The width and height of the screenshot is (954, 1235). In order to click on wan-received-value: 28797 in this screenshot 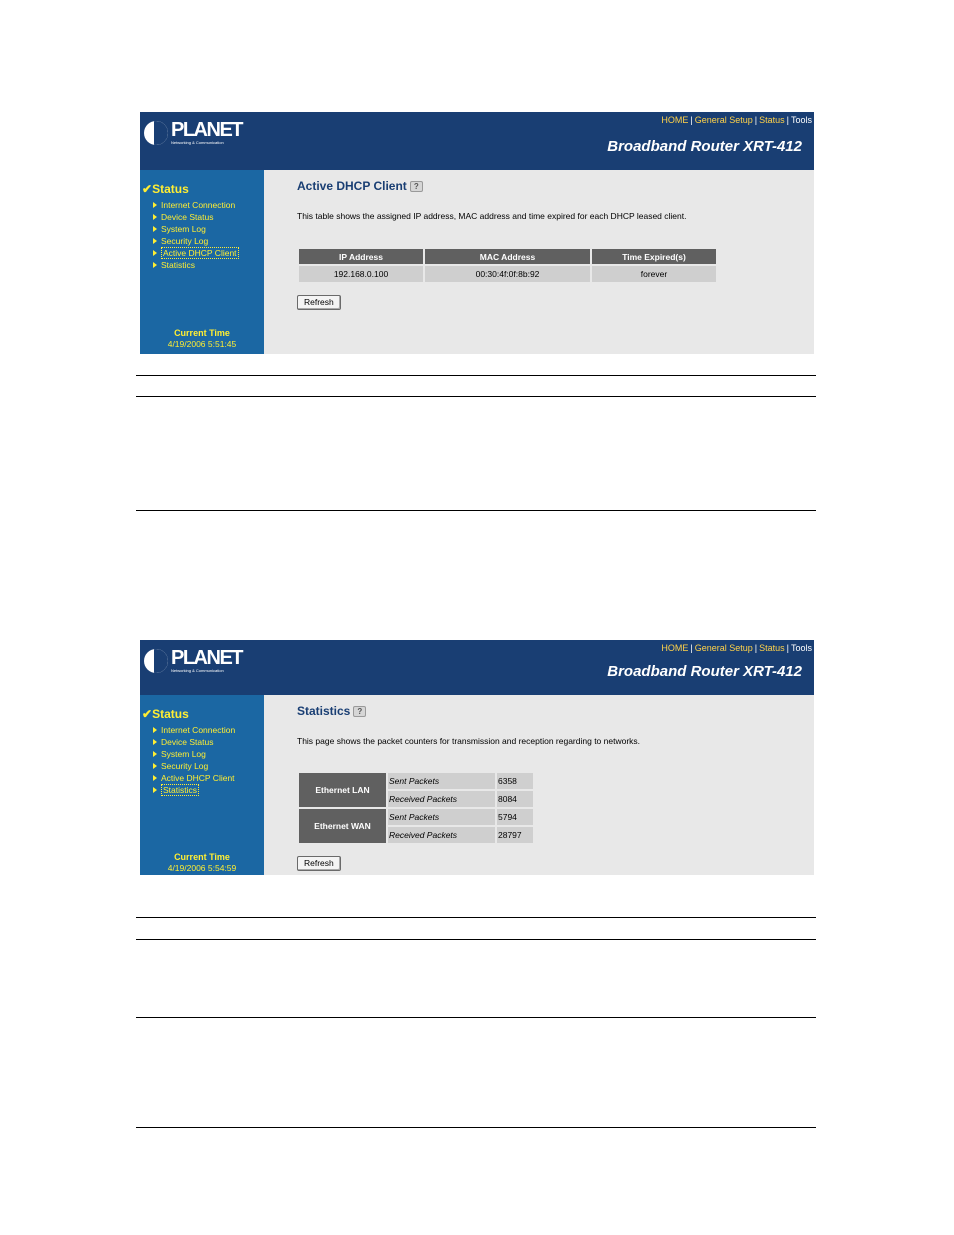, I will do `click(515, 835)`.